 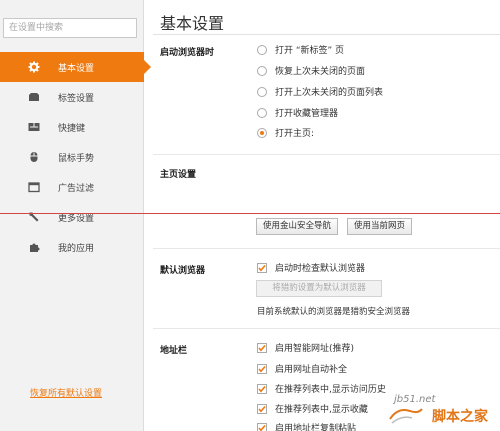 What do you see at coordinates (406, 416) in the screenshot?
I see `watermark-logo-icon` at bounding box center [406, 416].